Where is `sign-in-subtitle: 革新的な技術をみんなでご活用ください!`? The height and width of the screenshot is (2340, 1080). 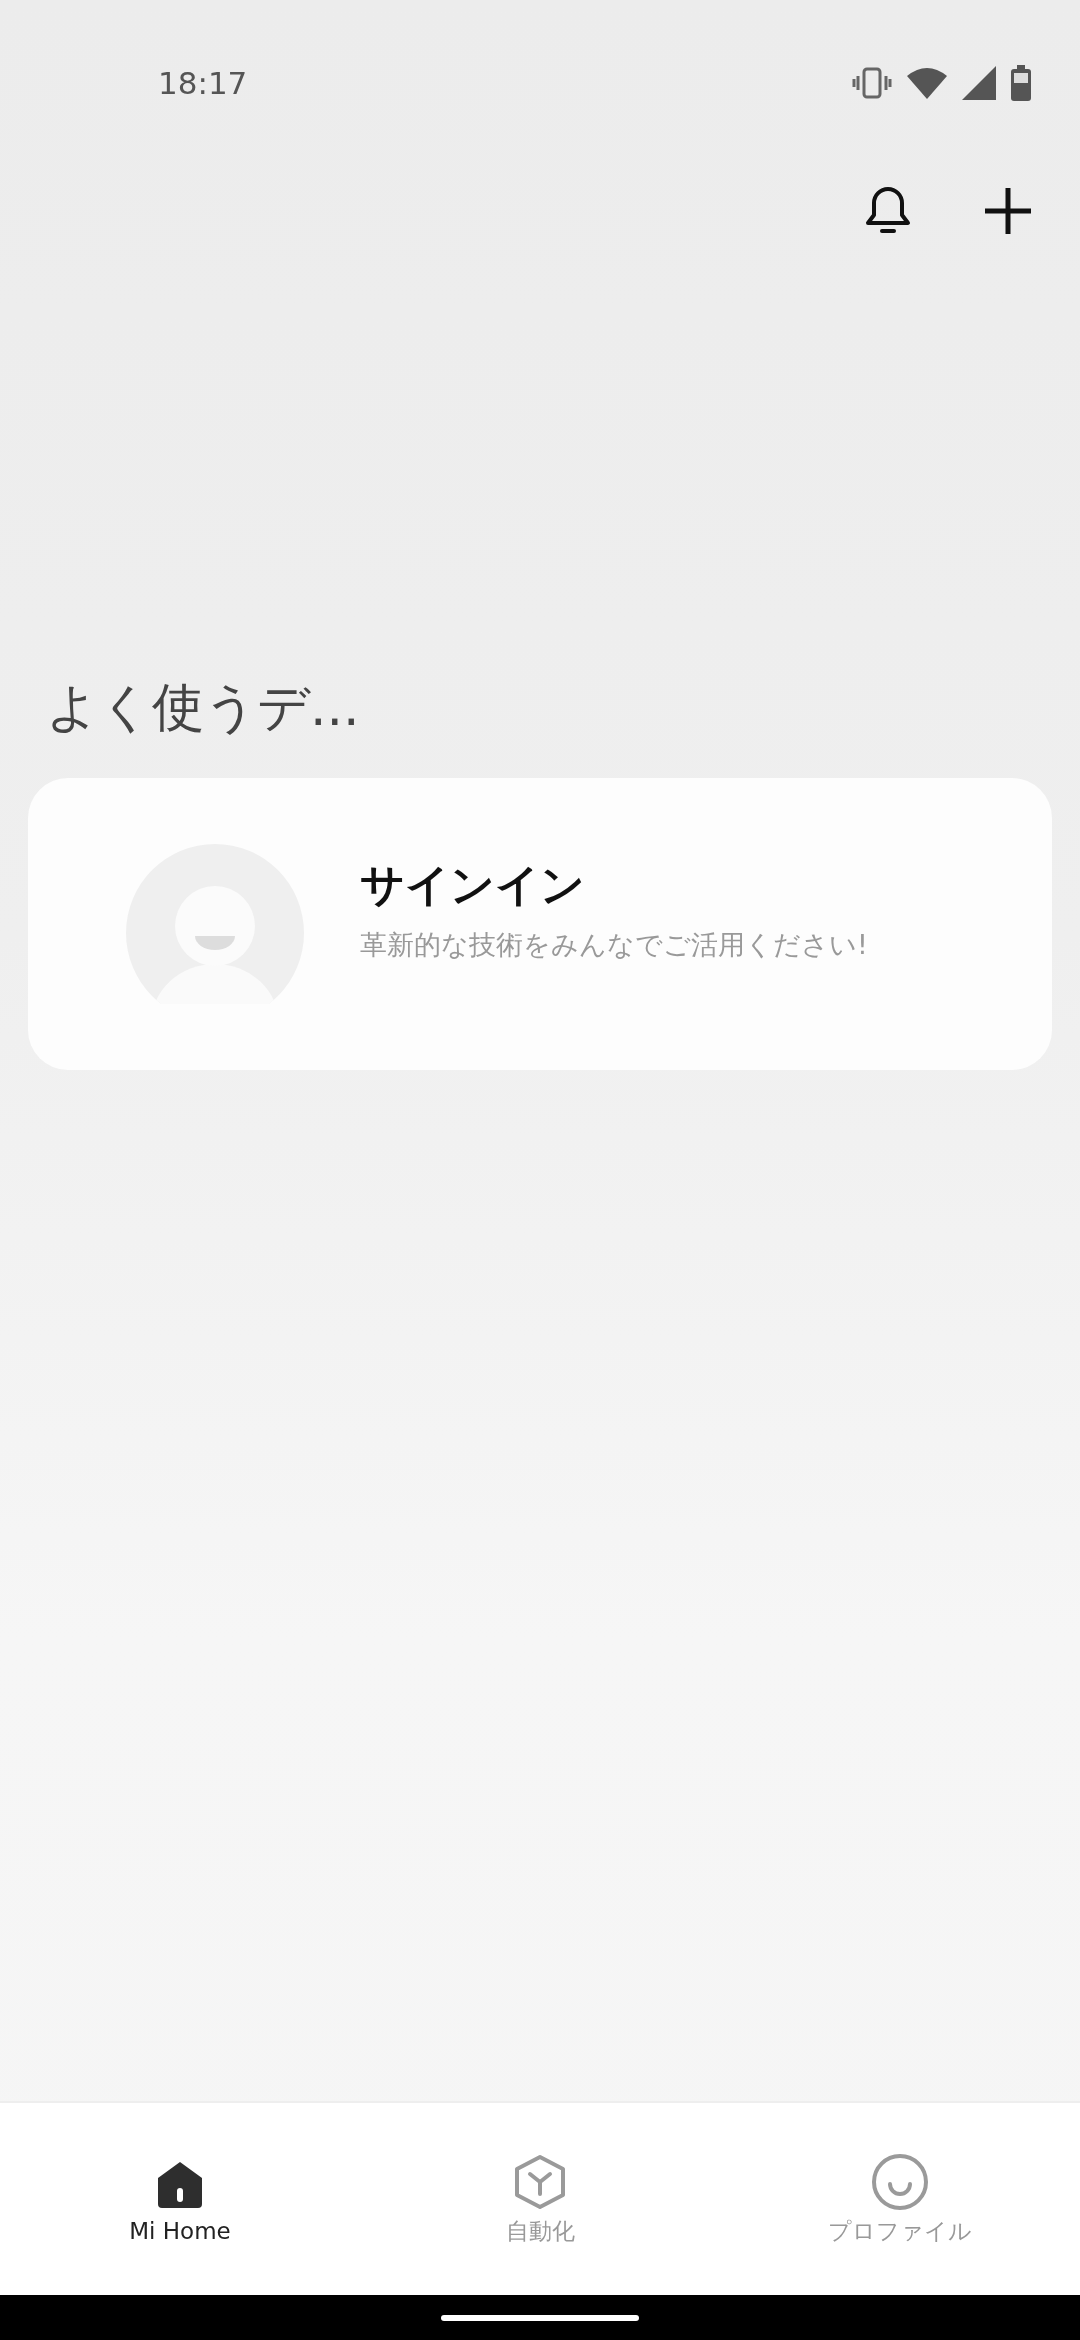 sign-in-subtitle: 革新的な技術をみんなでご活用ください! is located at coordinates (614, 944).